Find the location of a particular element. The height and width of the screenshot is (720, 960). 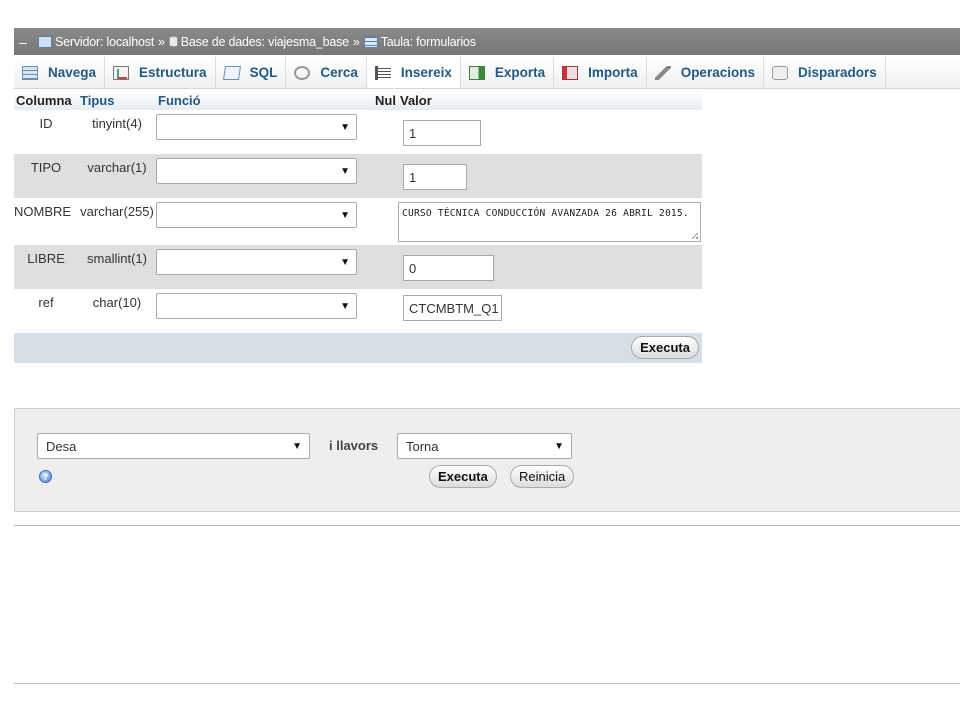

search-icon is located at coordinates (302, 72).